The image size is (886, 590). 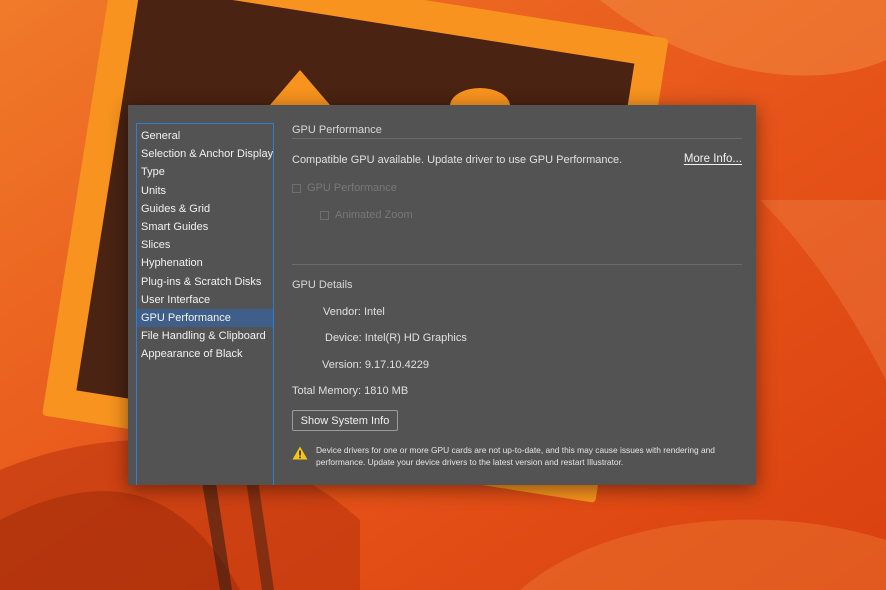 I want to click on sidebar-item-general: General, so click(x=205, y=136).